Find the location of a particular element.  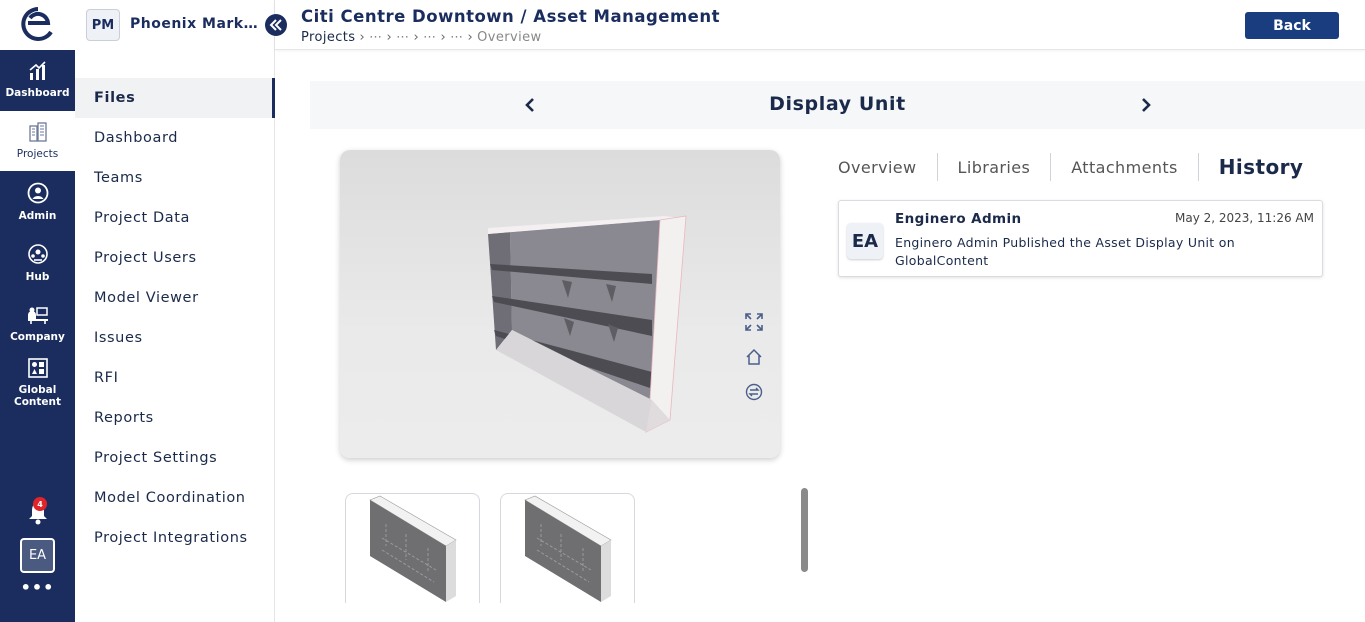

company-icon is located at coordinates (38, 318).